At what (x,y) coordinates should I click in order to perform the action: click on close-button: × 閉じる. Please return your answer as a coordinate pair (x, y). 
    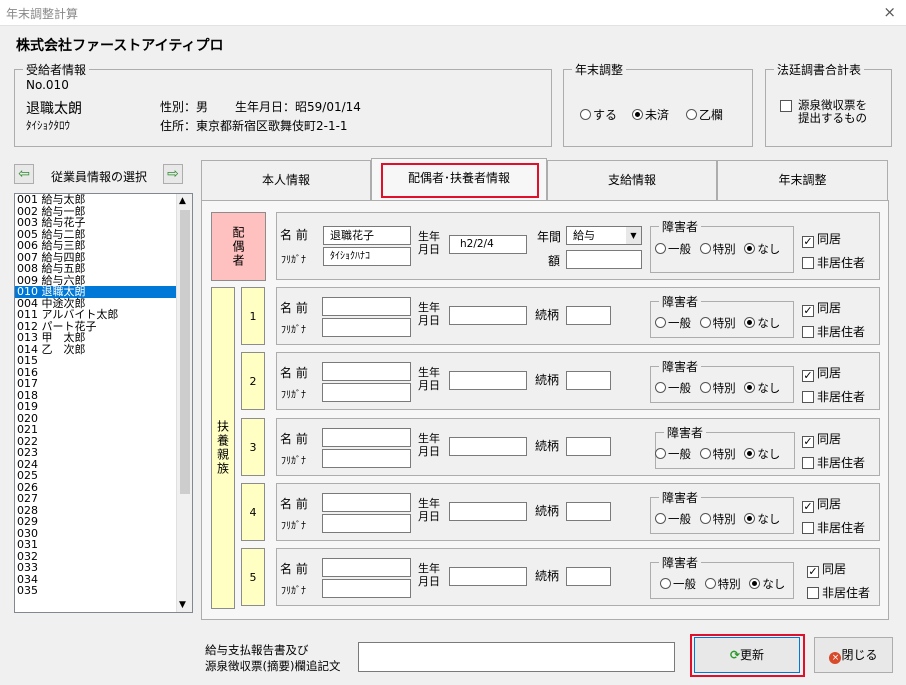
    Looking at the image, I should click on (853, 655).